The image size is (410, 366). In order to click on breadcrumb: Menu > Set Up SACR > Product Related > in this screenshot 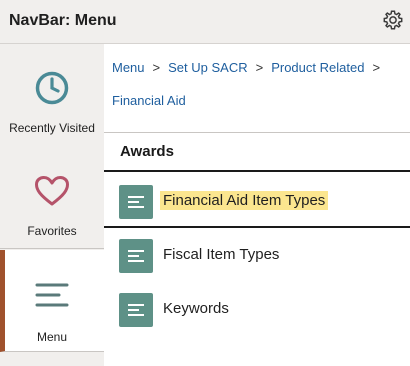, I will do `click(250, 67)`.